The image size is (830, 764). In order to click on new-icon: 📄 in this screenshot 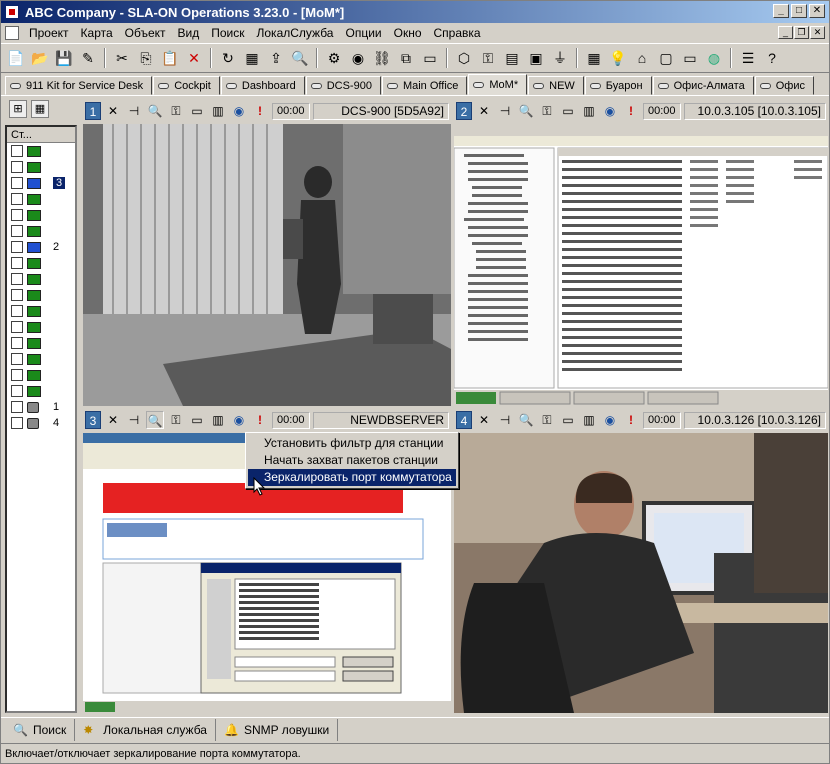, I will do `click(16, 58)`.